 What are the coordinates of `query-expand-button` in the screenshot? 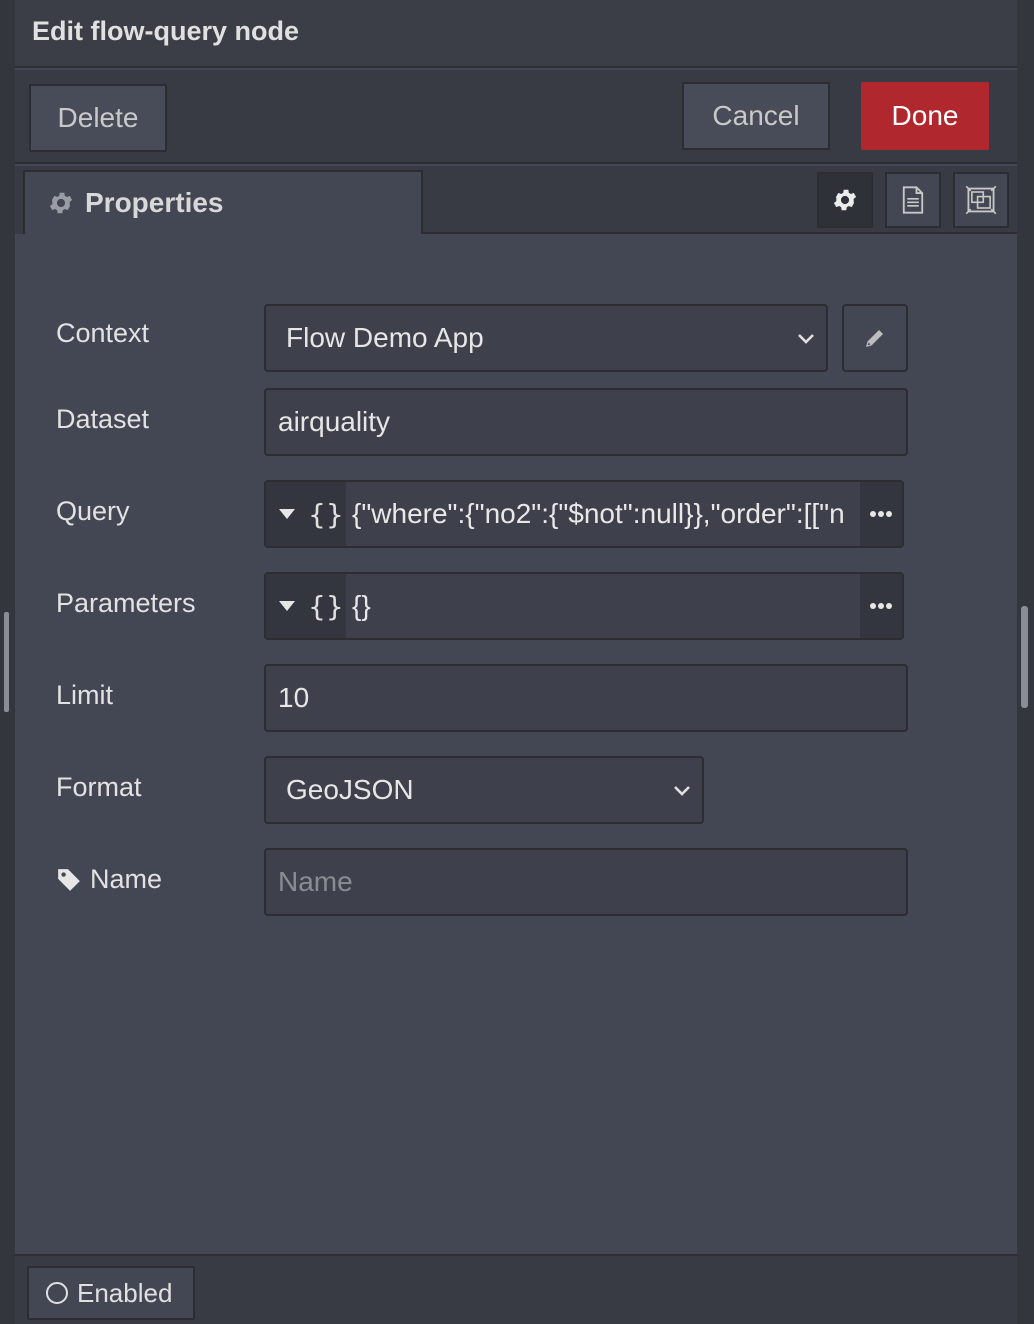 It's located at (881, 514).